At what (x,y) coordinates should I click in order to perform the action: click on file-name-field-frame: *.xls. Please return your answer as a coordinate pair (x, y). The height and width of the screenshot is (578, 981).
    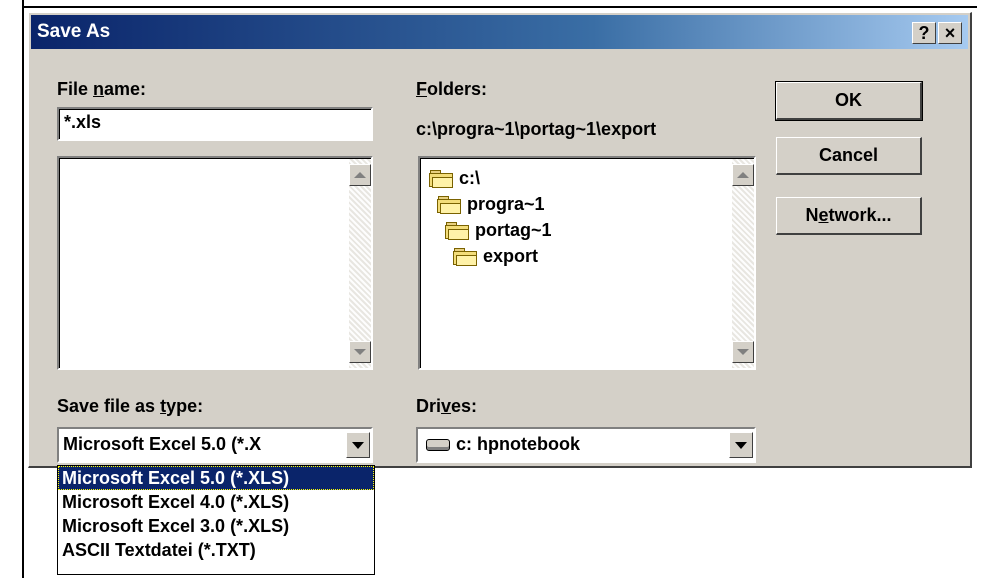
    Looking at the image, I should click on (215, 124).